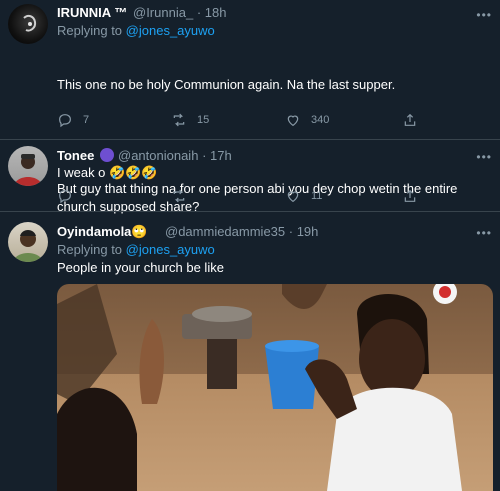 This screenshot has height=491, width=500. What do you see at coordinates (73, 120) in the screenshot?
I see `reply-button: 7` at bounding box center [73, 120].